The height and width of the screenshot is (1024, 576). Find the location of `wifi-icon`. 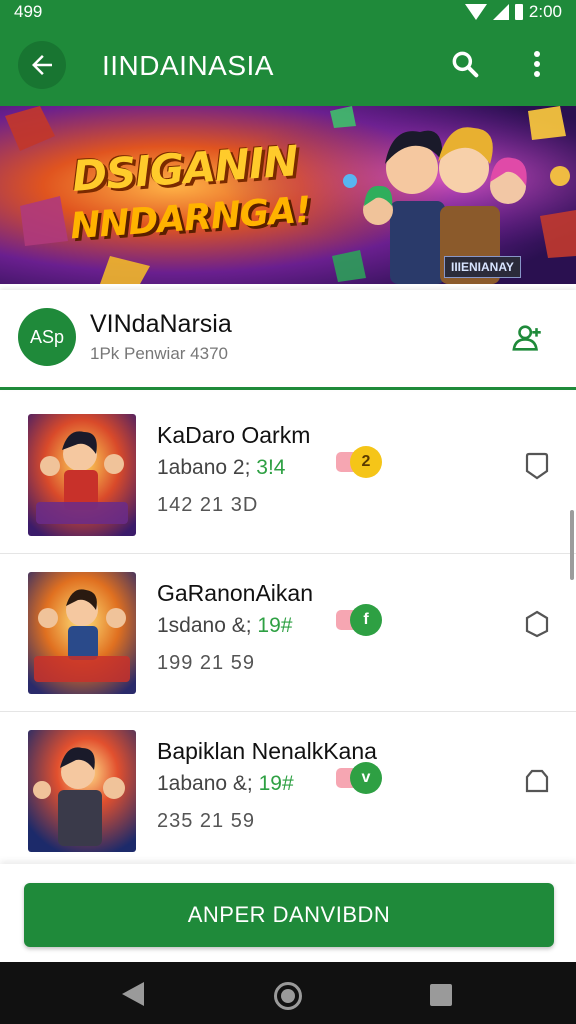

wifi-icon is located at coordinates (475, 12).